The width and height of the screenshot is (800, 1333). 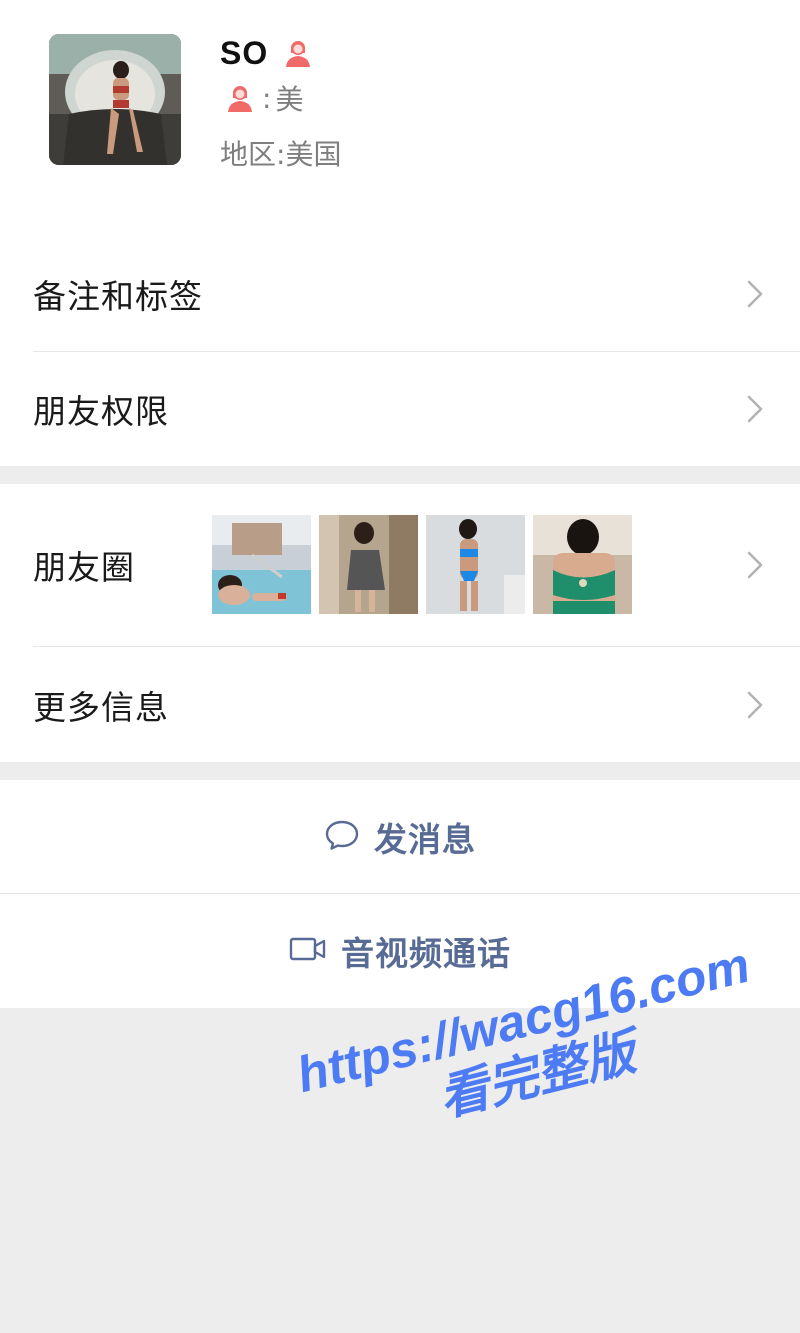 I want to click on more-info-cell: 更多信息, so click(x=400, y=704).